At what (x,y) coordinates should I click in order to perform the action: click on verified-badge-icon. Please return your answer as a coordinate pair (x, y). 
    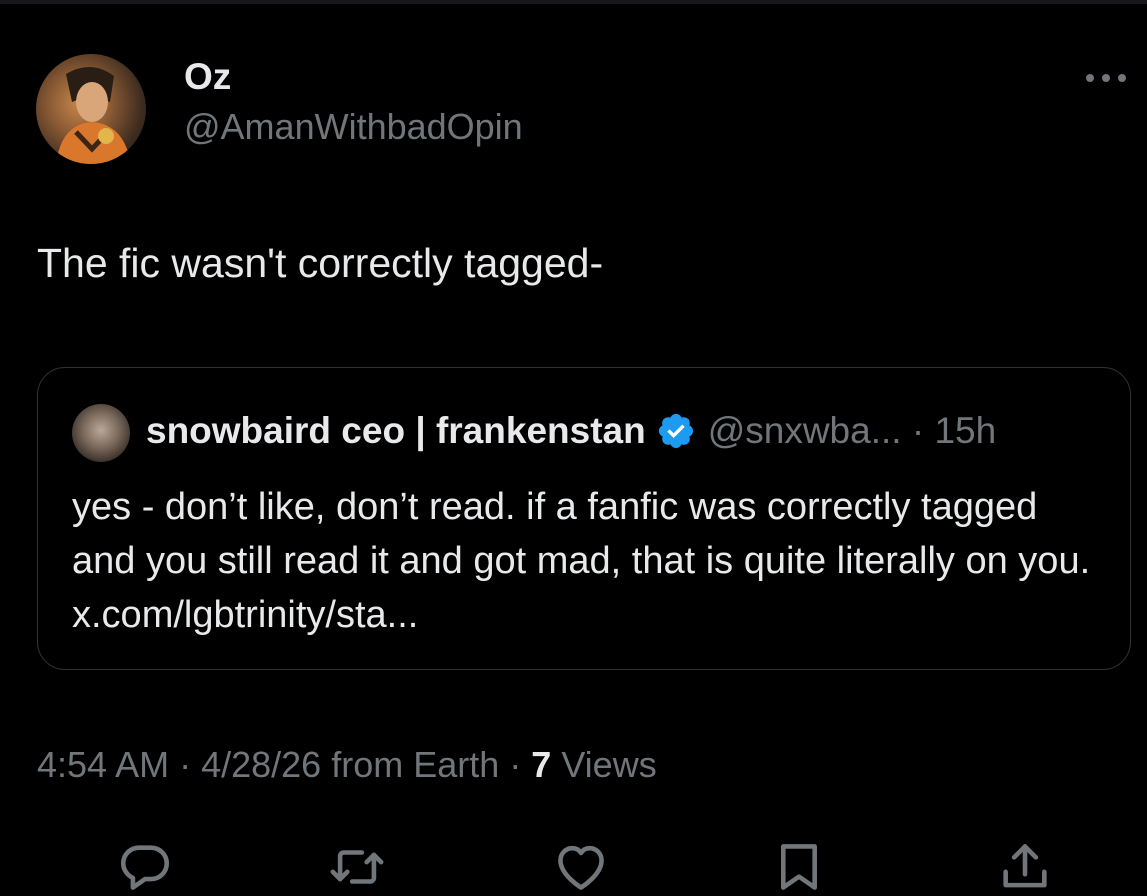
    Looking at the image, I should click on (676, 431).